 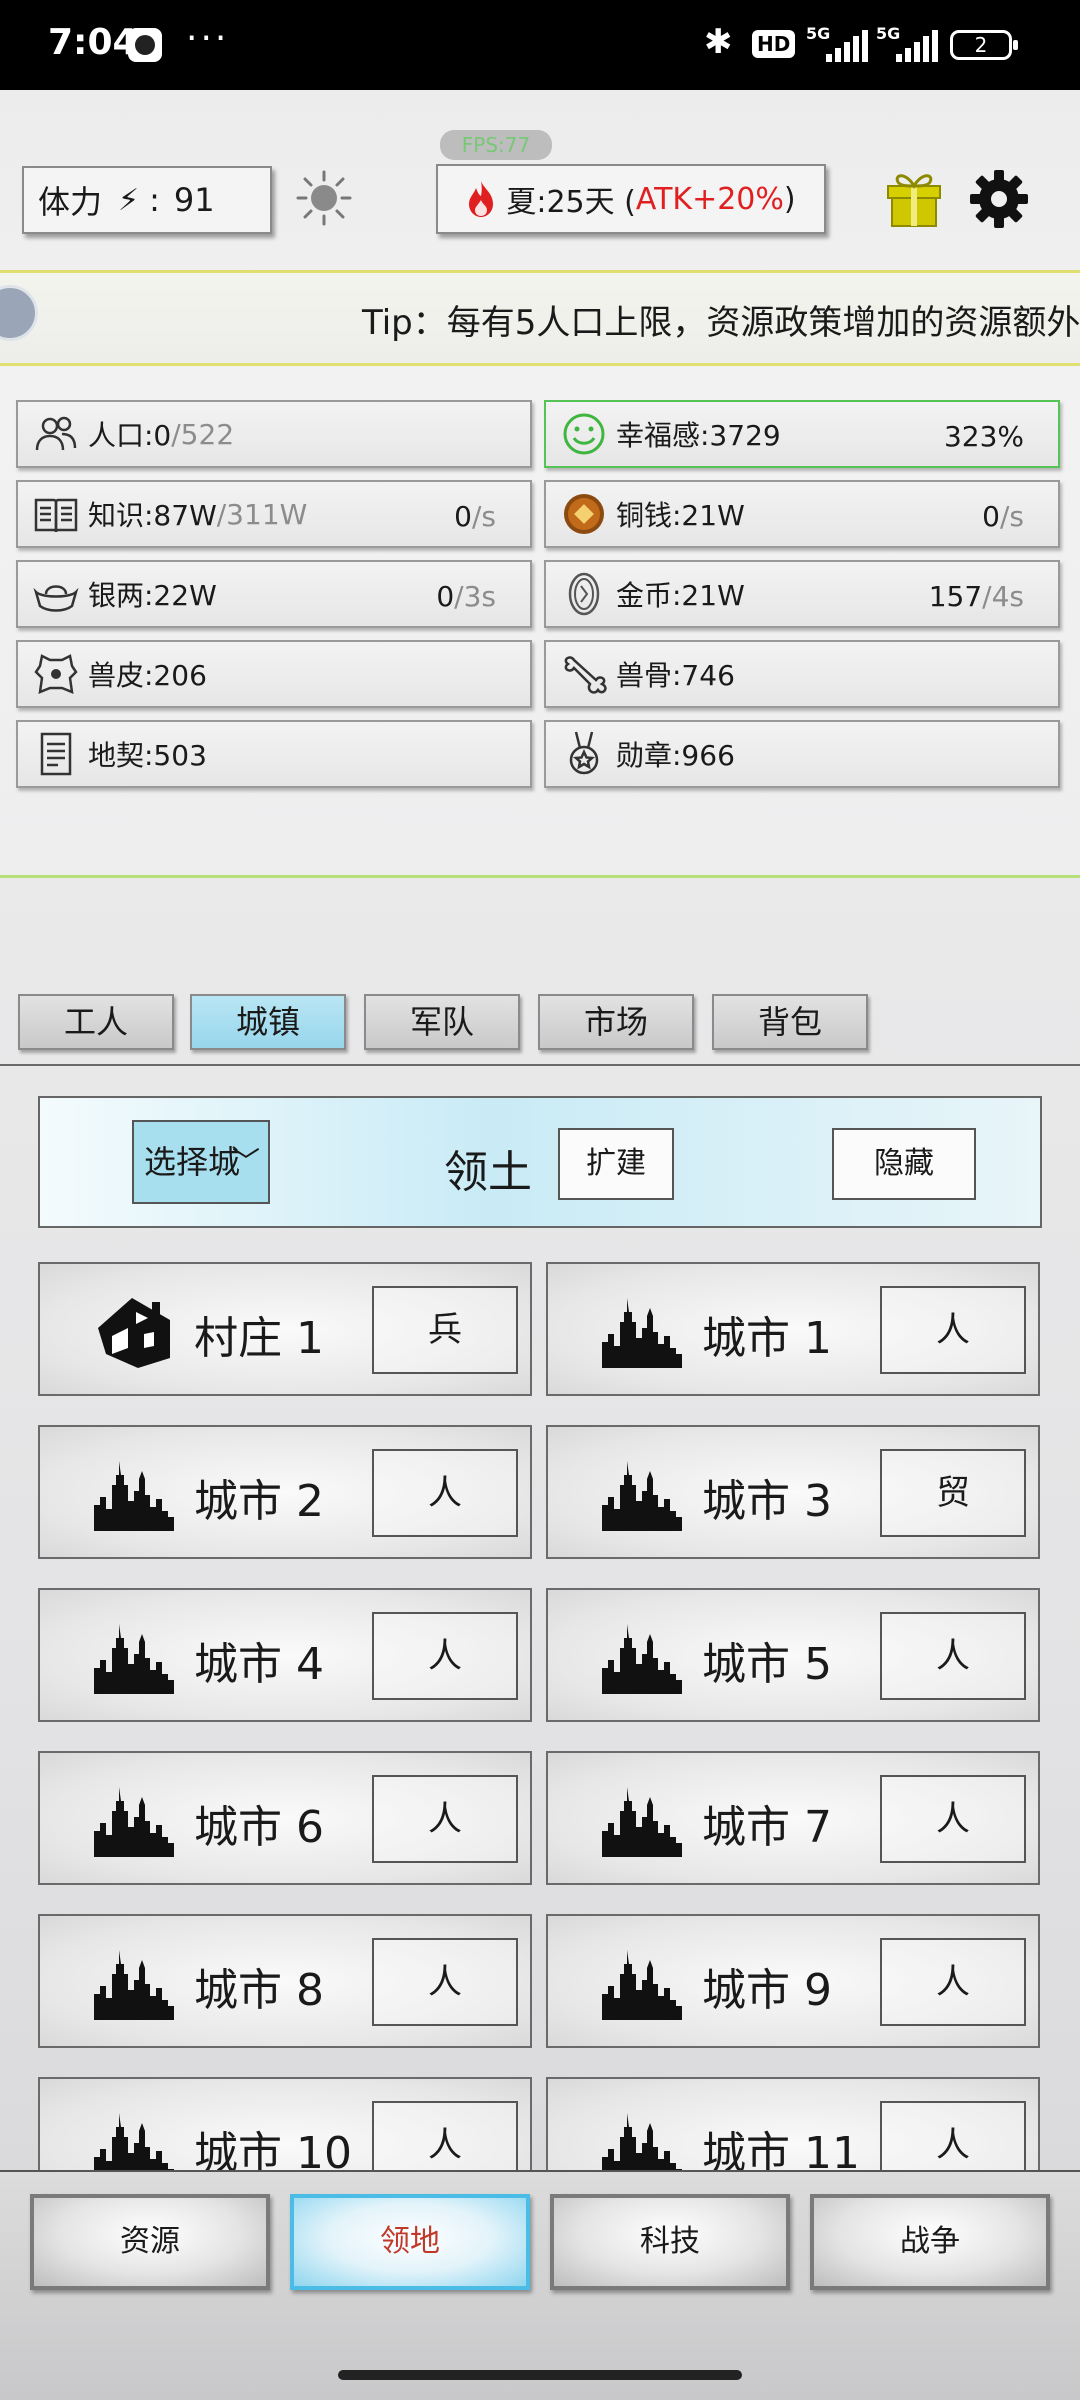 I want to click on resource-name: 银两:22W, so click(x=152, y=595).